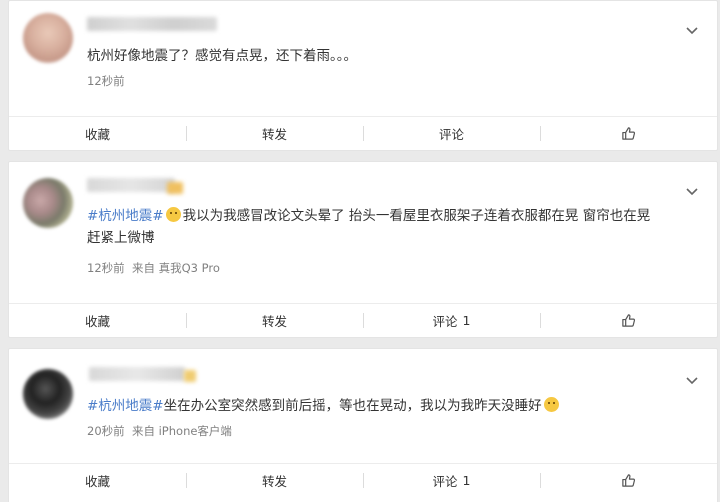 The height and width of the screenshot is (502, 720). I want to click on action-bar: 收藏 转发 评论, so click(363, 133).